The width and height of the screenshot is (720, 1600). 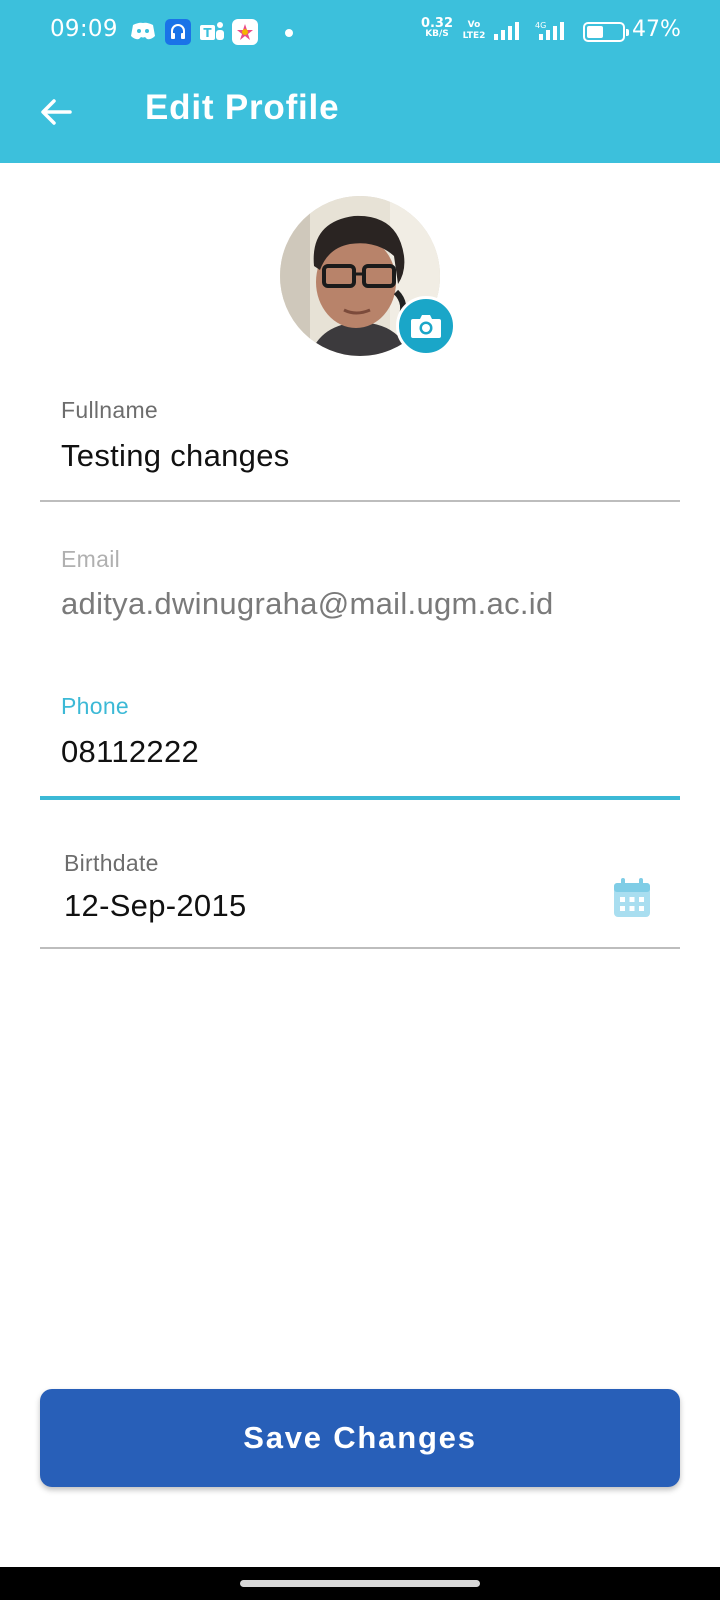 What do you see at coordinates (508, 31) in the screenshot?
I see `signal-strength-icon-sim1` at bounding box center [508, 31].